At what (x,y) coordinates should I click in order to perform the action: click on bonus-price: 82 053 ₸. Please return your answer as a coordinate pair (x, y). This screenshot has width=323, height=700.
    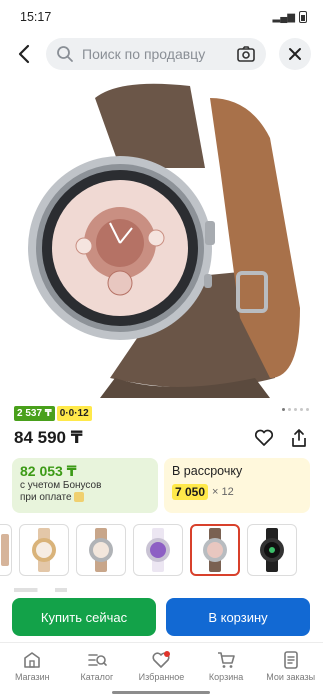
    Looking at the image, I should click on (48, 471).